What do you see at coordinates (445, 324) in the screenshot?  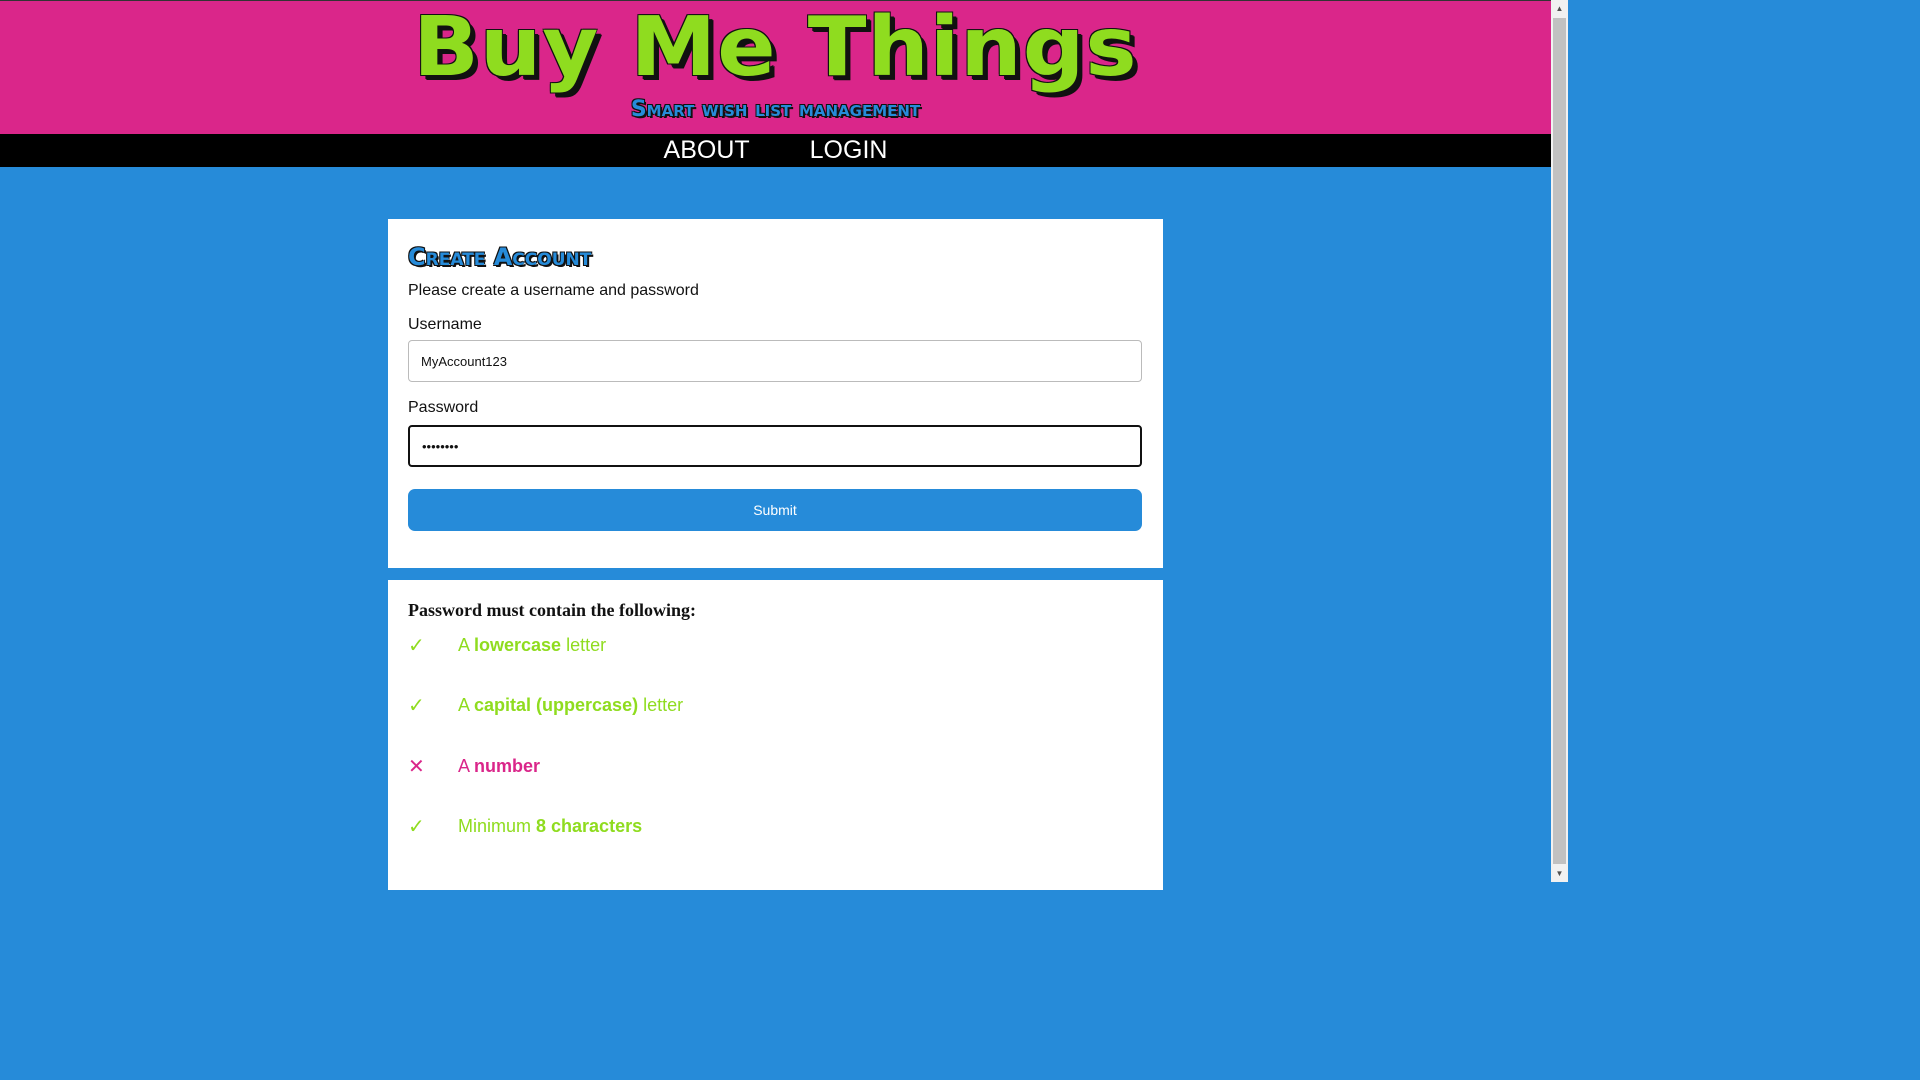 I see `username-label: Username` at bounding box center [445, 324].